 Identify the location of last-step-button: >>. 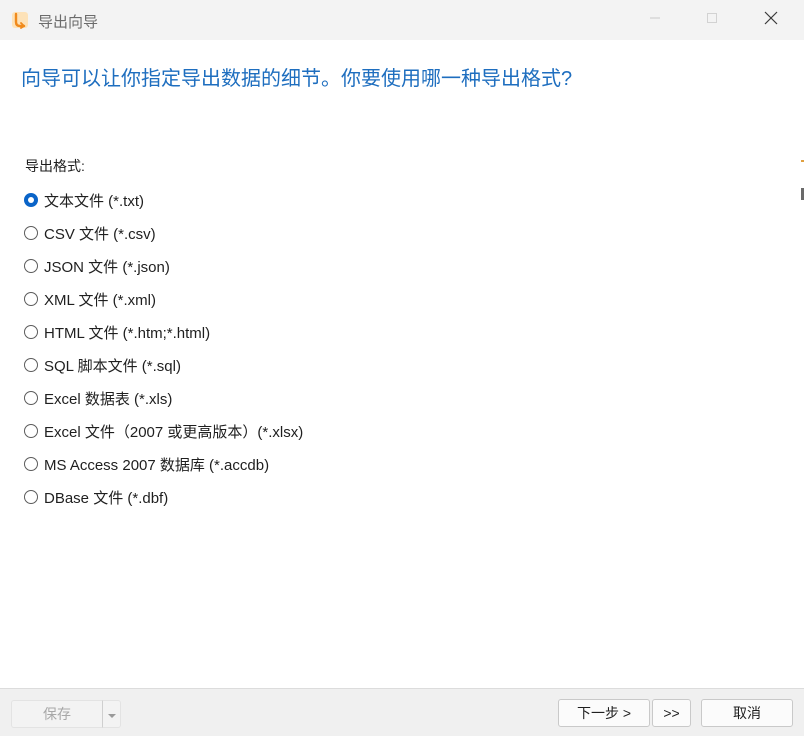
(671, 713).